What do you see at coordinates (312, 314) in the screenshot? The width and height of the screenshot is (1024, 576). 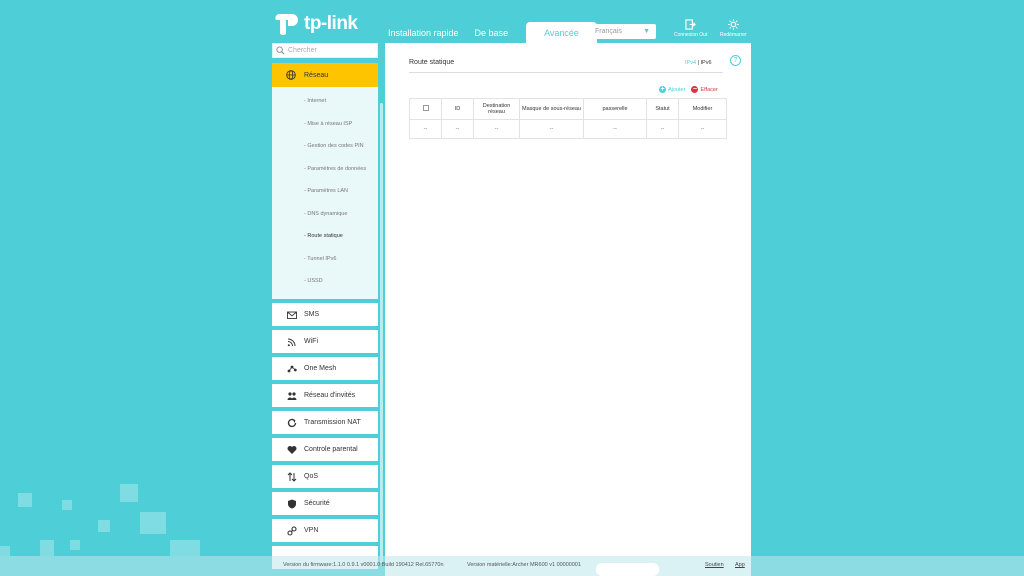 I see `sidebar-item-label: SMS` at bounding box center [312, 314].